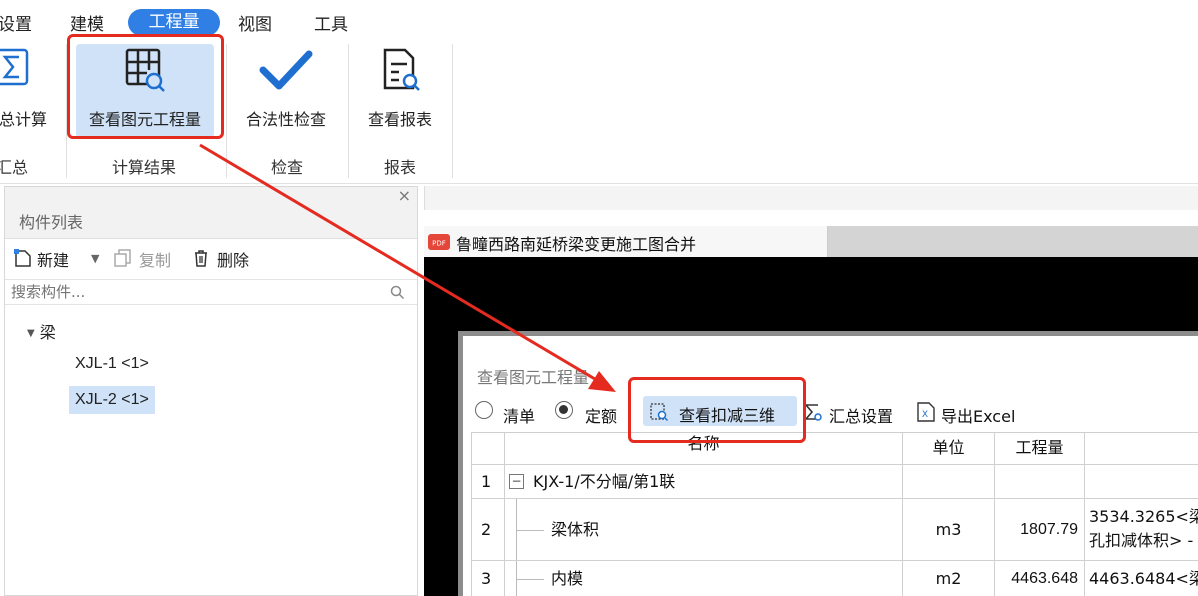  I want to click on pdf-icon: PDF, so click(439, 242).